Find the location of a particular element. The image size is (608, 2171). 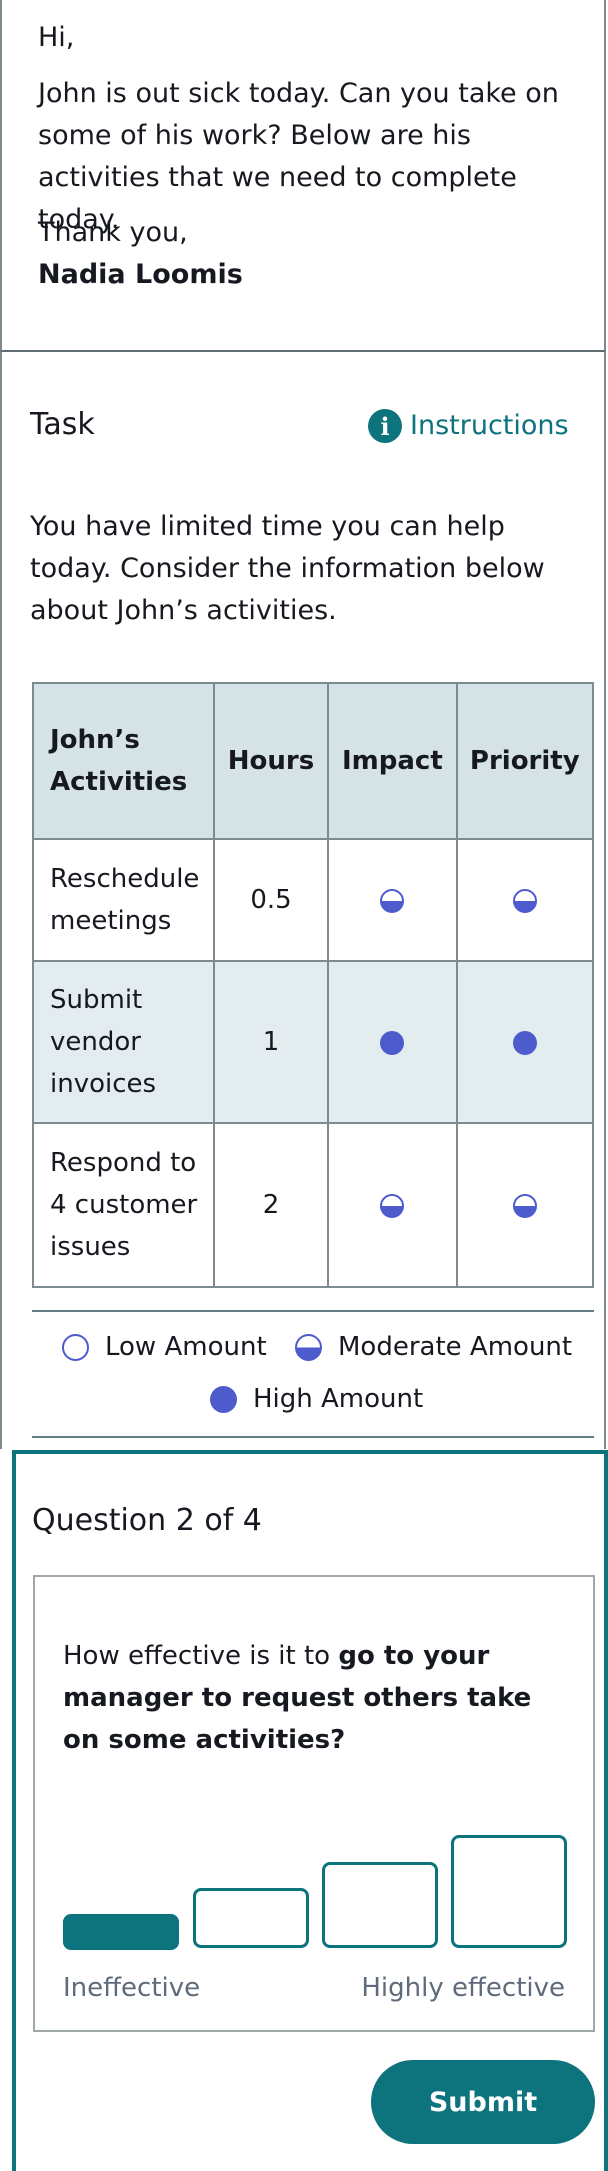

instructions-link: i Instructions is located at coordinates (468, 426).